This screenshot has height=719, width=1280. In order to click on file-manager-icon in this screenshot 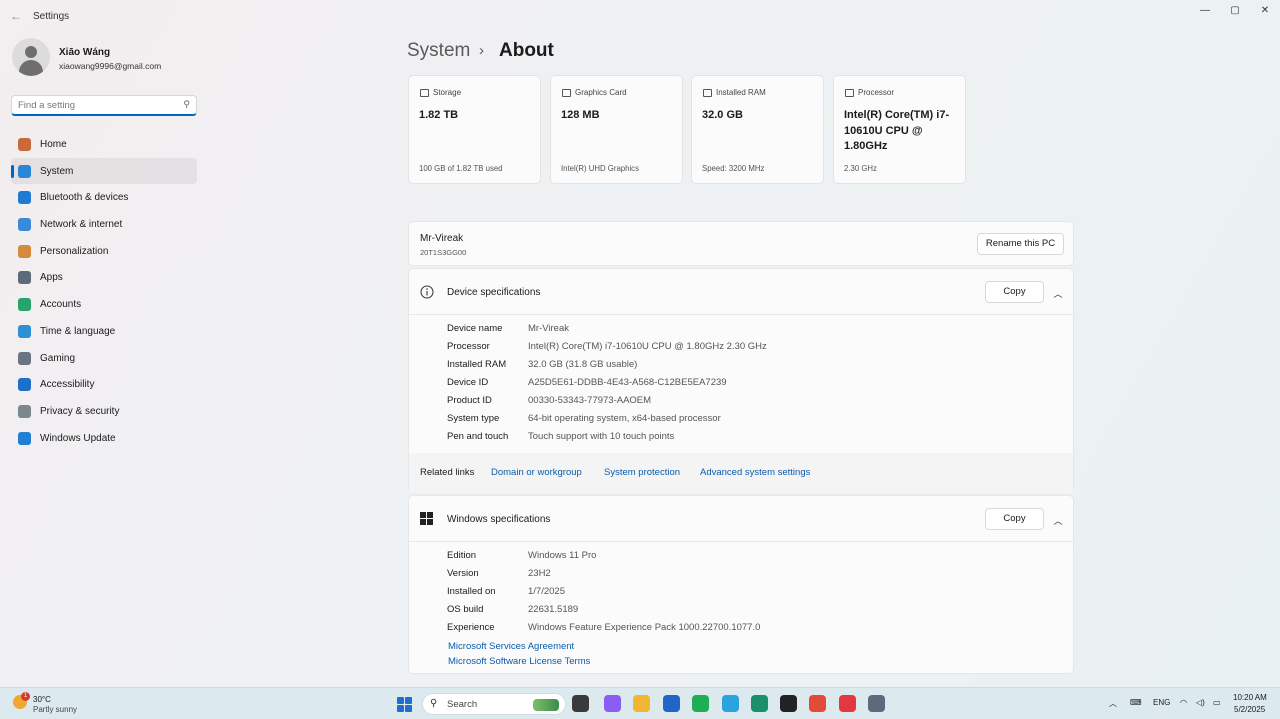, I will do `click(580, 703)`.